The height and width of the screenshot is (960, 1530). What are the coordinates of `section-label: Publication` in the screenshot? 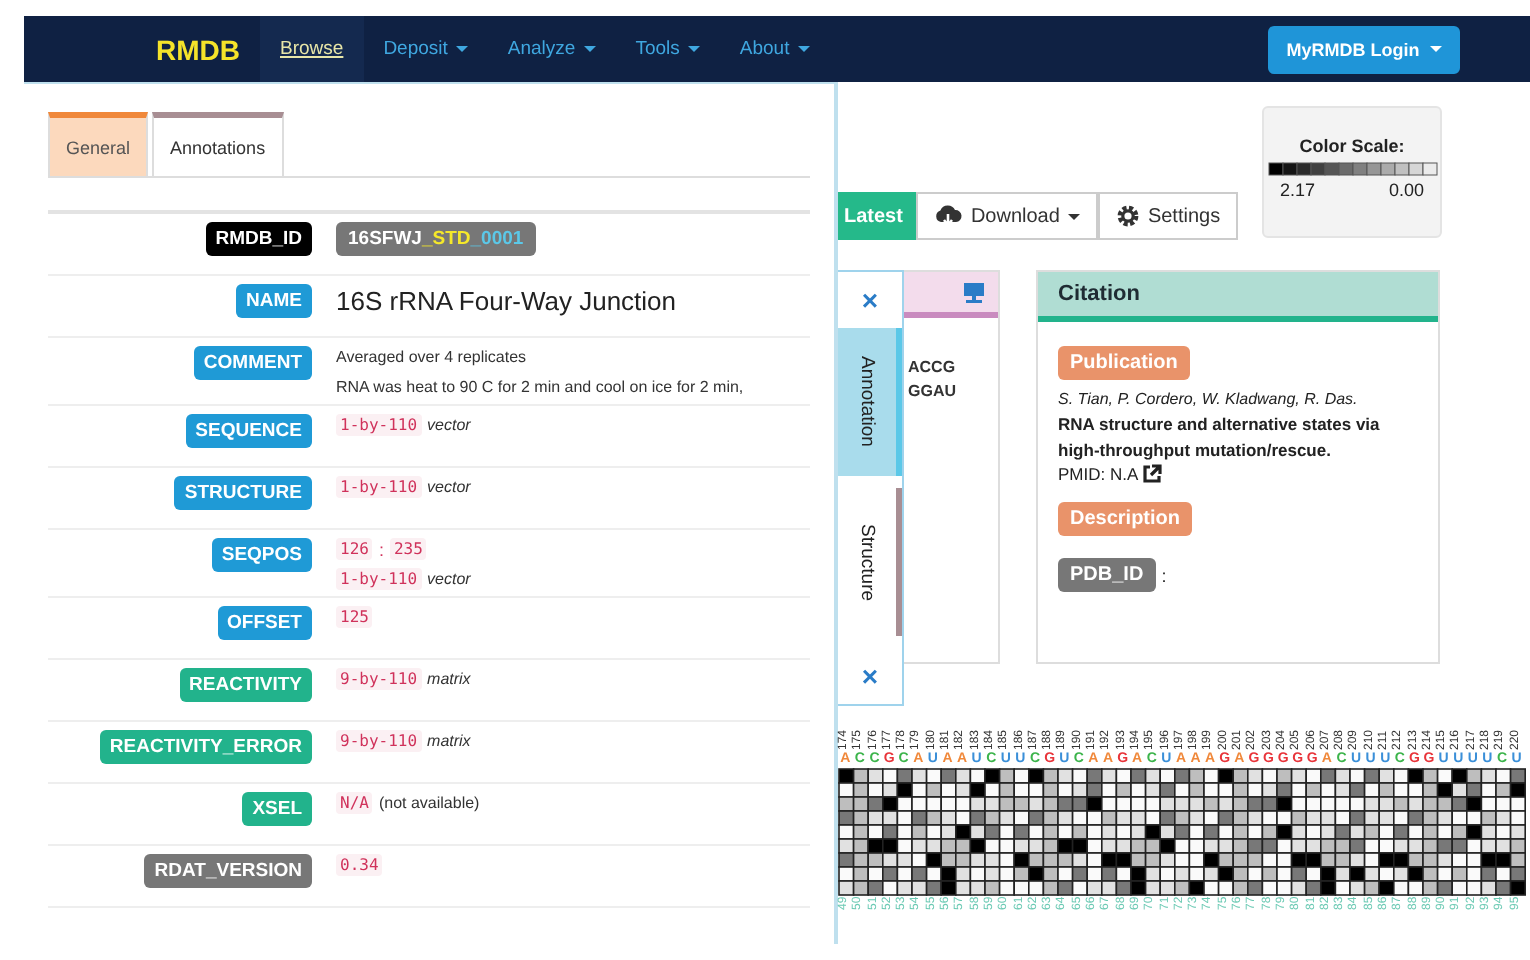 It's located at (1124, 363).